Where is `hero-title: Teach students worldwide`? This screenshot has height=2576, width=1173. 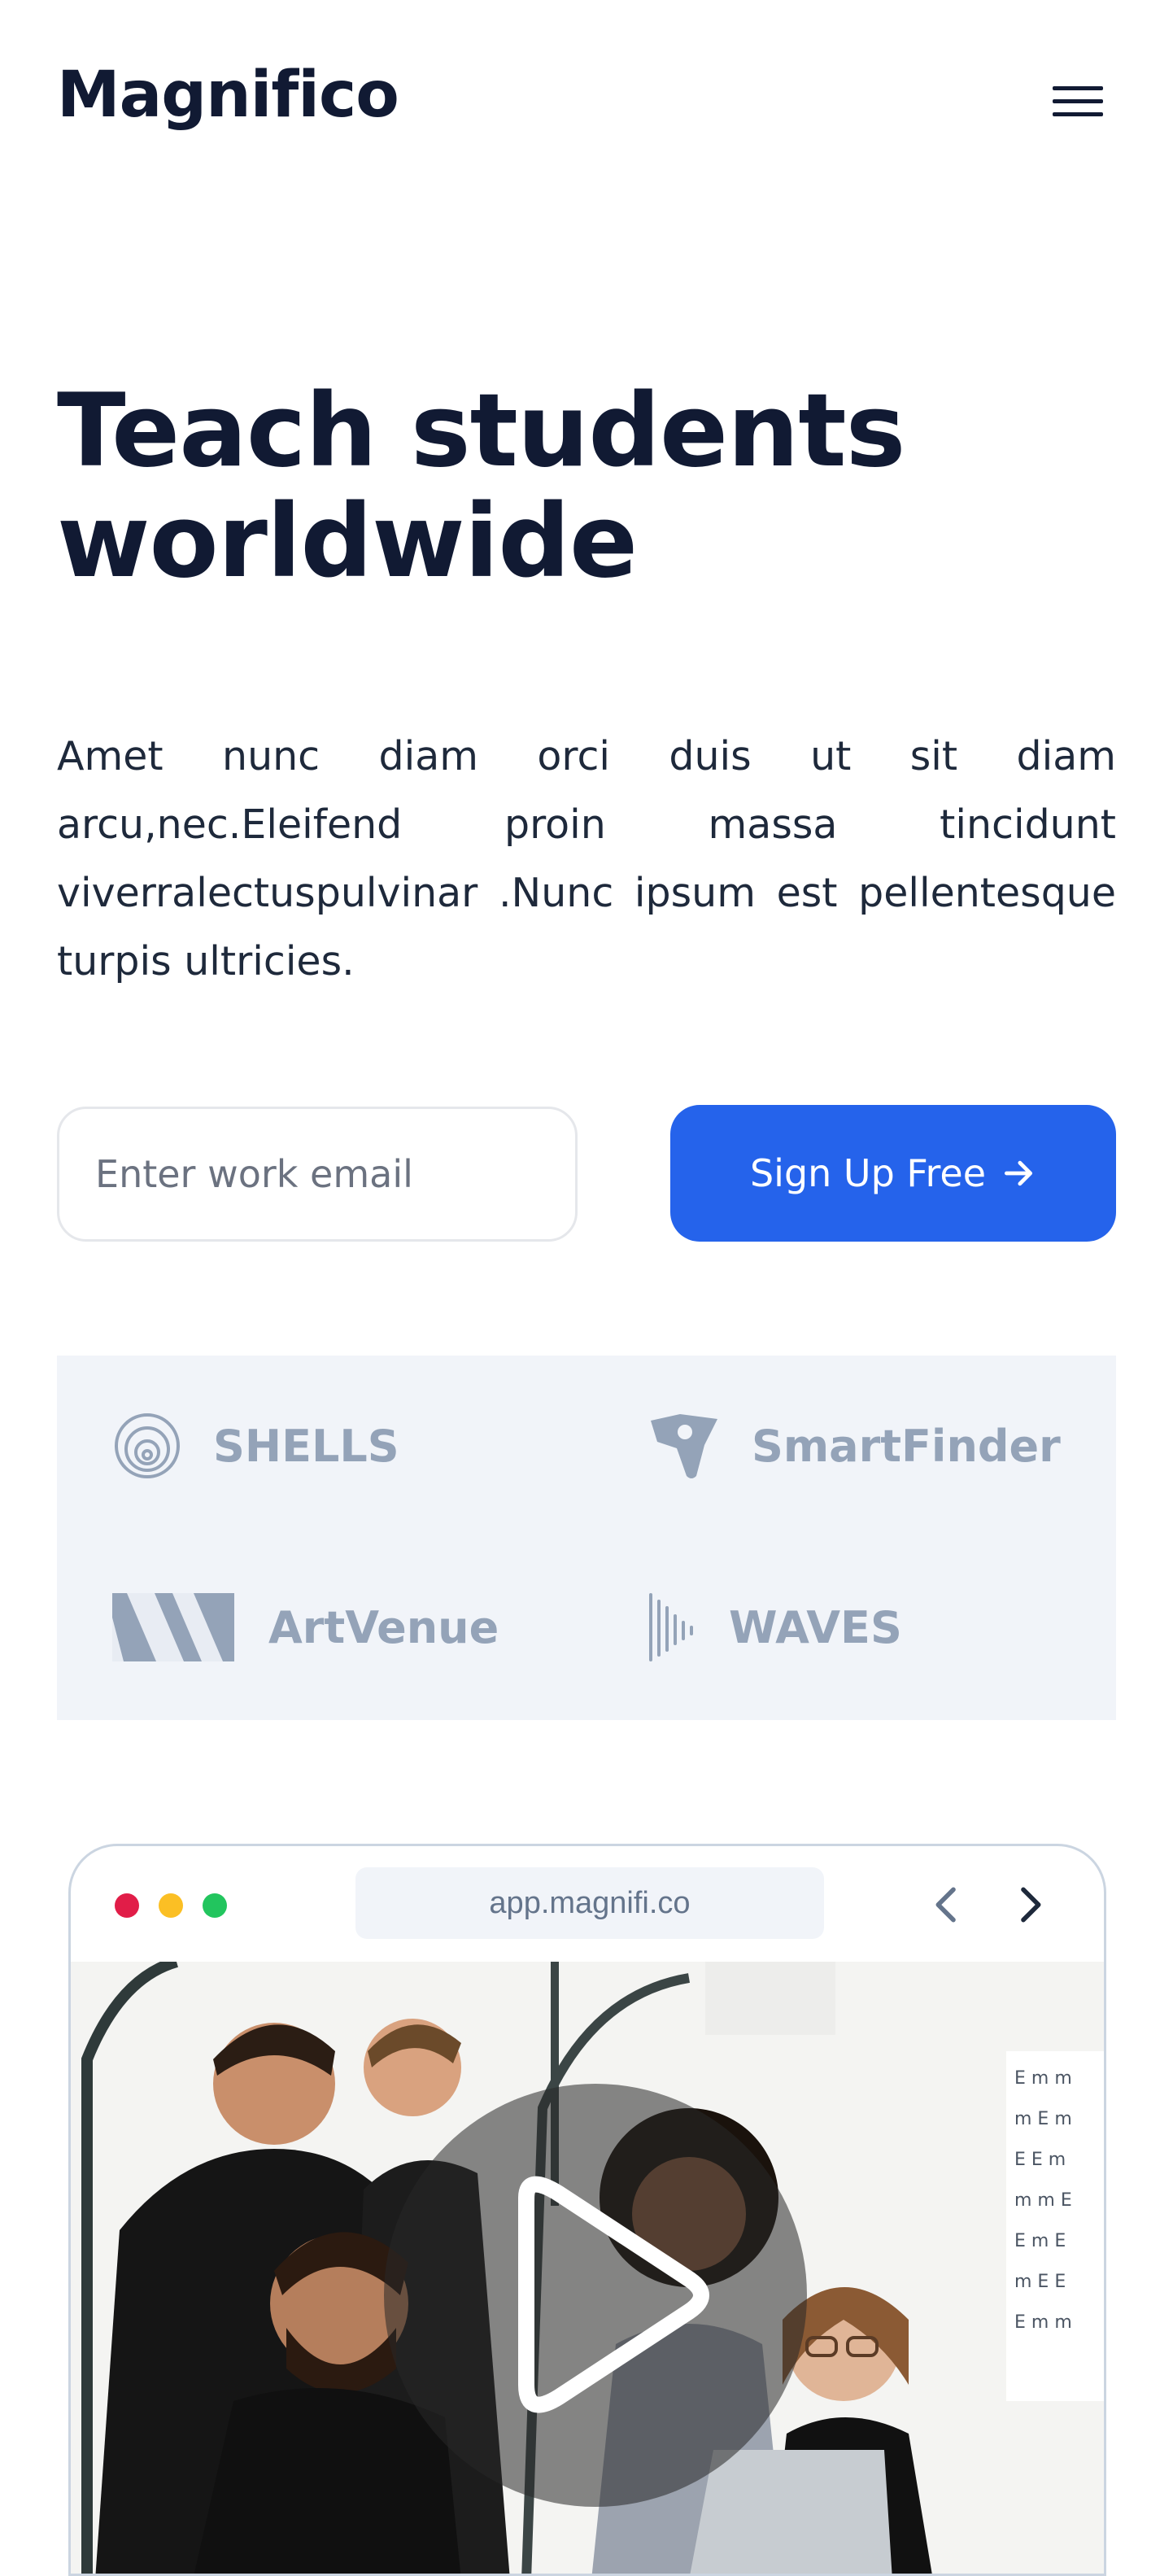 hero-title: Teach students worldwide is located at coordinates (585, 486).